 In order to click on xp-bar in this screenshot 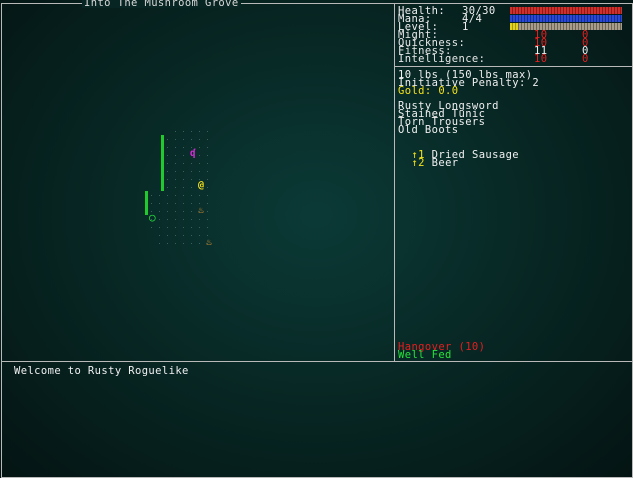, I will do `click(566, 26)`.